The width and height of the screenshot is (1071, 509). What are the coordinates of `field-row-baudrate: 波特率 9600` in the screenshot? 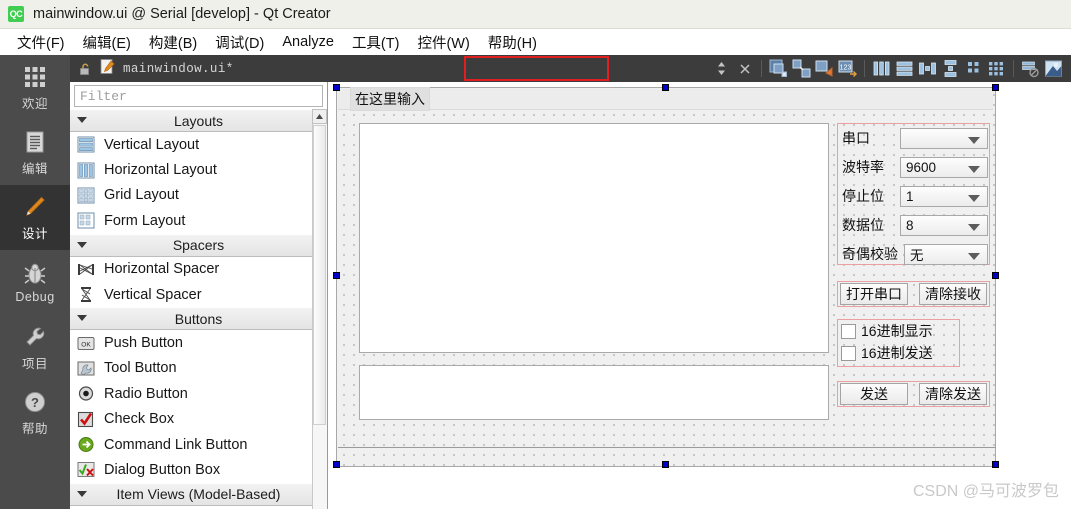 It's located at (915, 167).